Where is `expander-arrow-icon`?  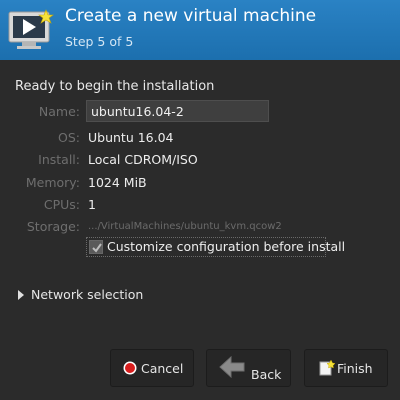
expander-arrow-icon is located at coordinates (21, 295).